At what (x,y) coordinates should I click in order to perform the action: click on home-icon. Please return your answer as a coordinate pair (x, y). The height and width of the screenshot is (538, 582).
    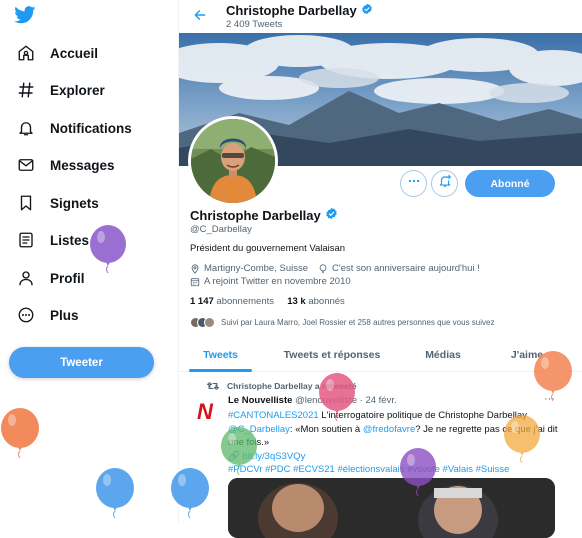
    Looking at the image, I should click on (26, 53).